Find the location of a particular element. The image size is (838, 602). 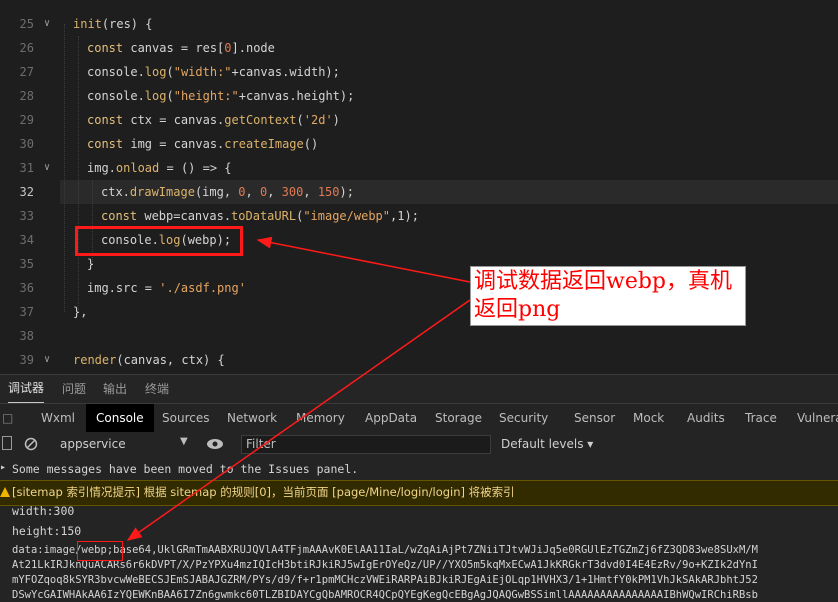

line-number: 36 is located at coordinates (26, 288).